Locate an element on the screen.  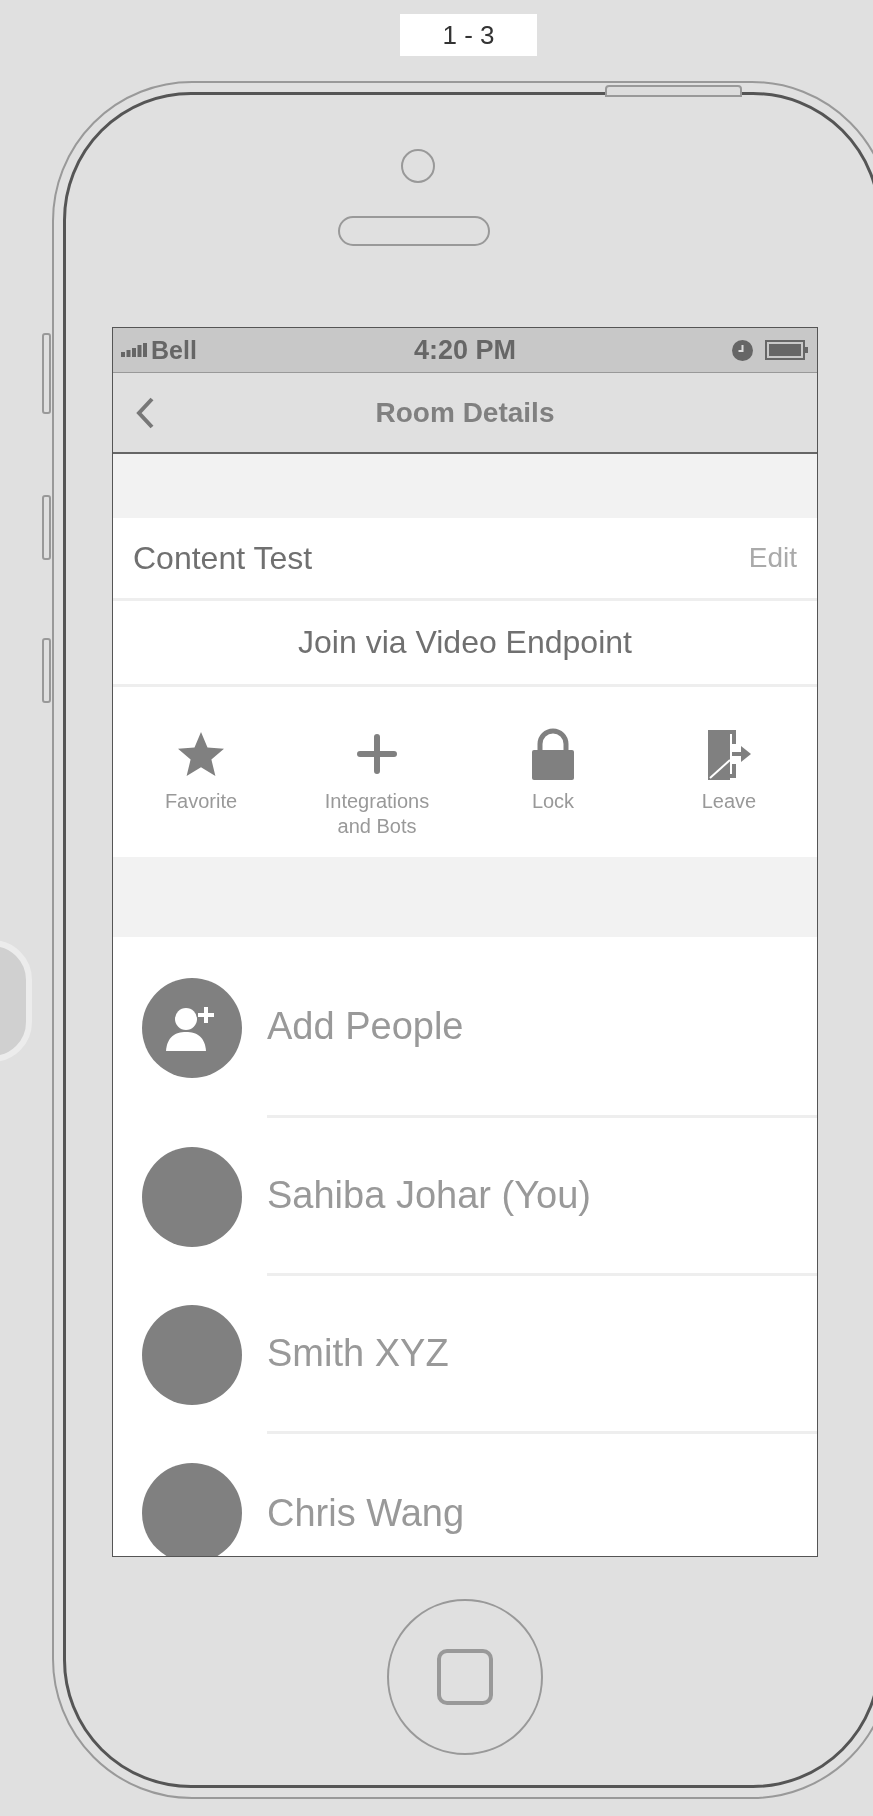
camera-icon is located at coordinates (418, 166).